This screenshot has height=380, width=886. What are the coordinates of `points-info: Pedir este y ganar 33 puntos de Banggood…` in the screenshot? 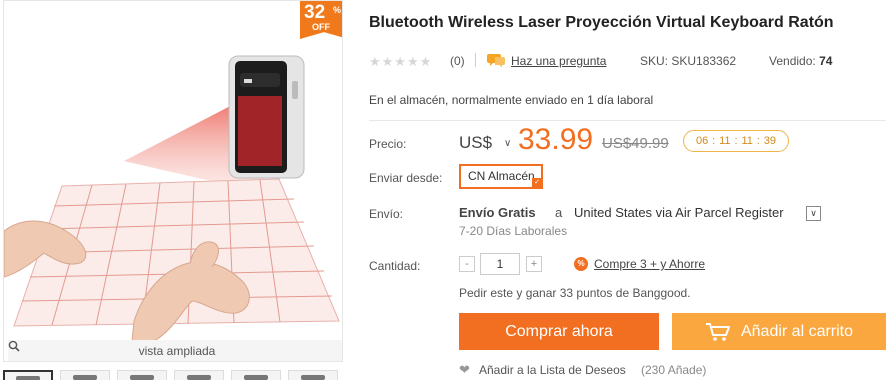 It's located at (575, 293).